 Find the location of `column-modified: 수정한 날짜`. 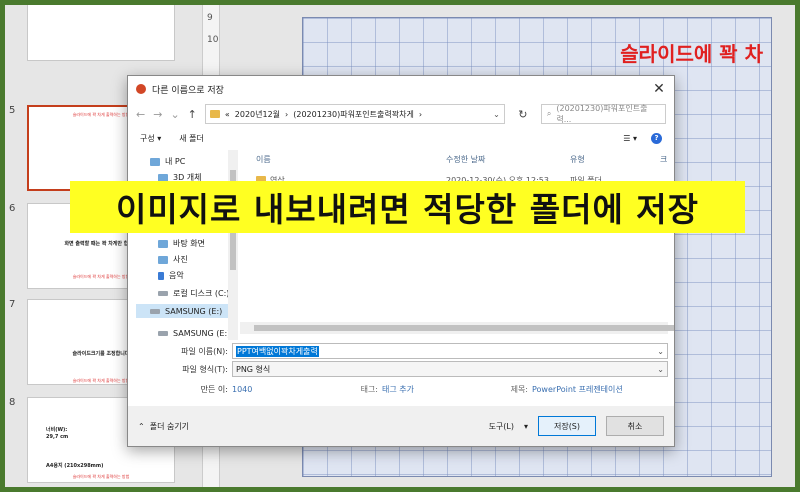

column-modified: 수정한 날짜 is located at coordinates (465, 159).